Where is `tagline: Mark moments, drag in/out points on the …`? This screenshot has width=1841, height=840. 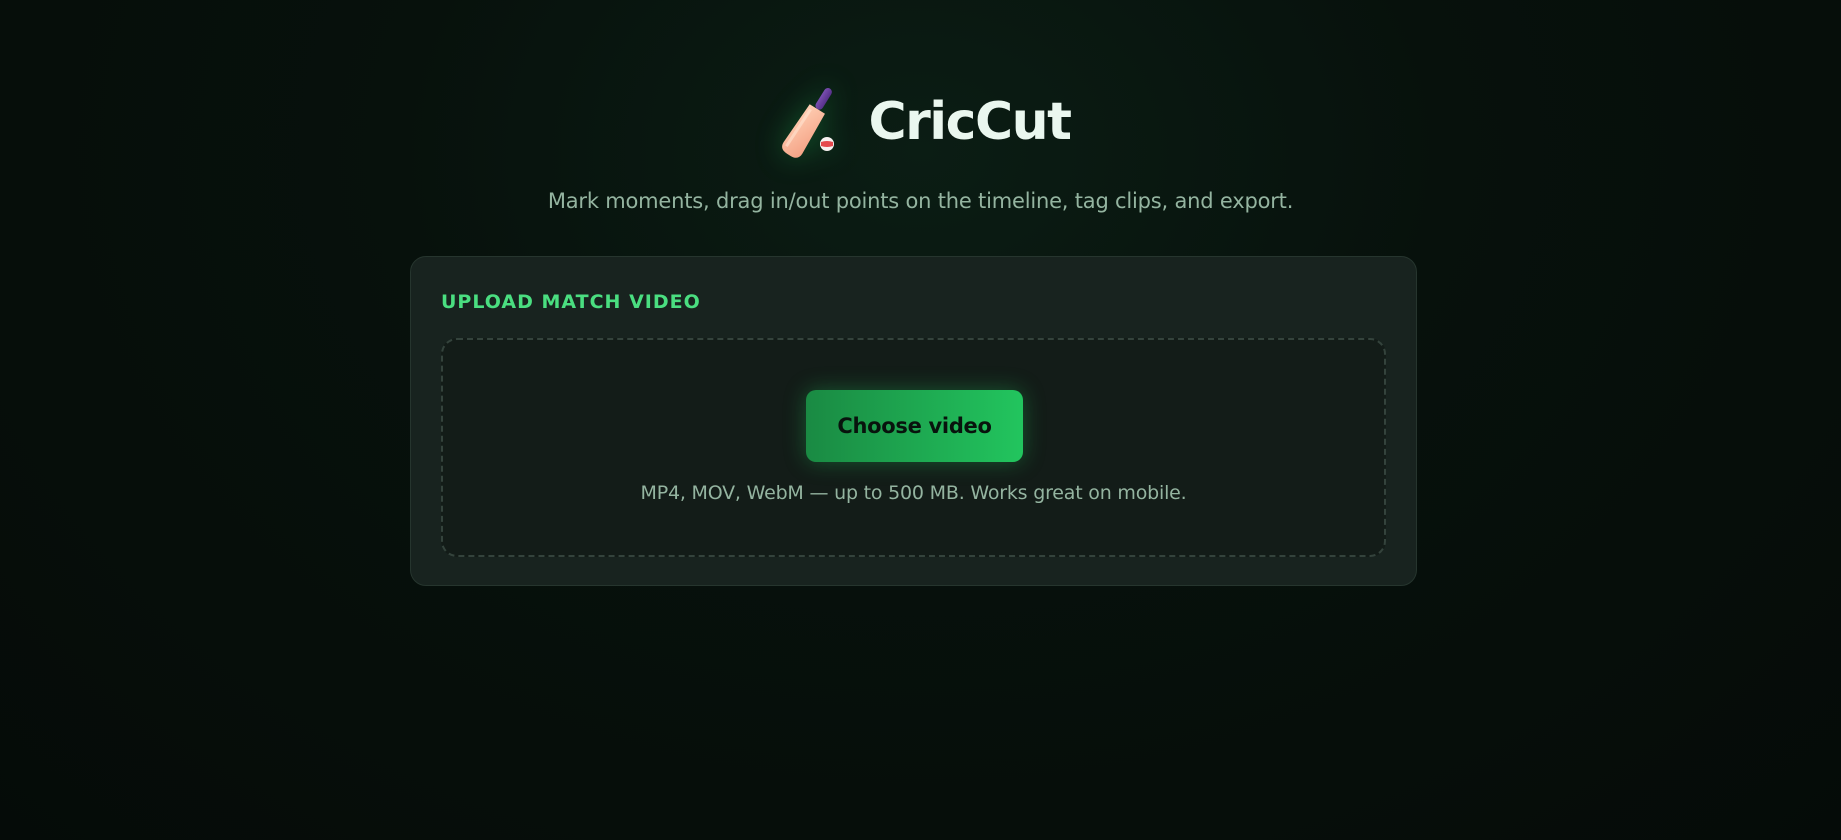
tagline: Mark moments, drag in/out points on the … is located at coordinates (920, 201).